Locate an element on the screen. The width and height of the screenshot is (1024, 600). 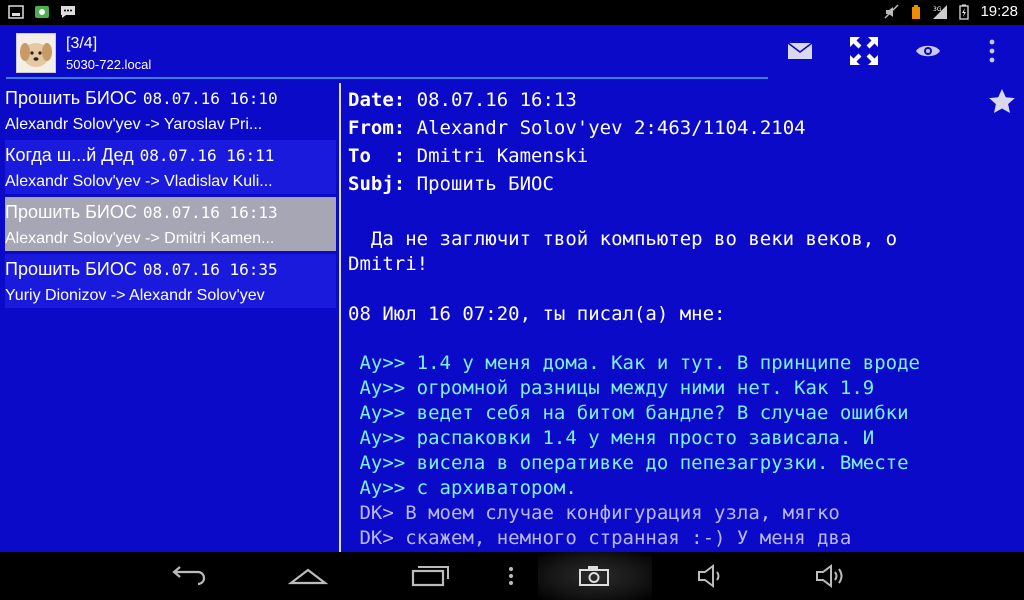
message-notification-icon is located at coordinates (68, 12).